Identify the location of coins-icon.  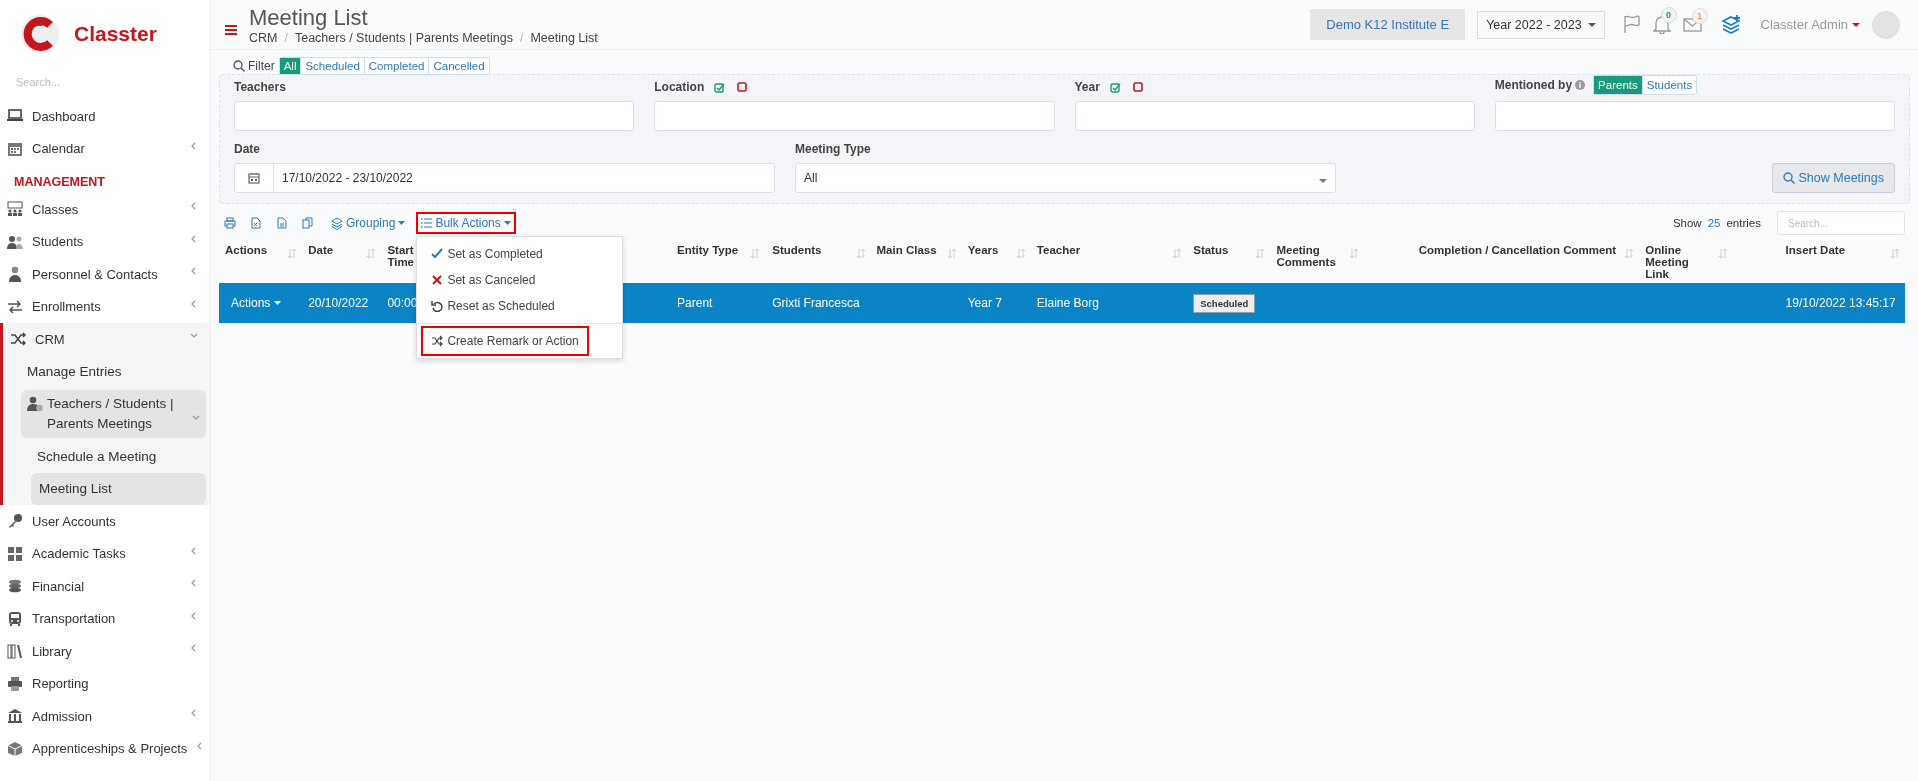
(15, 586).